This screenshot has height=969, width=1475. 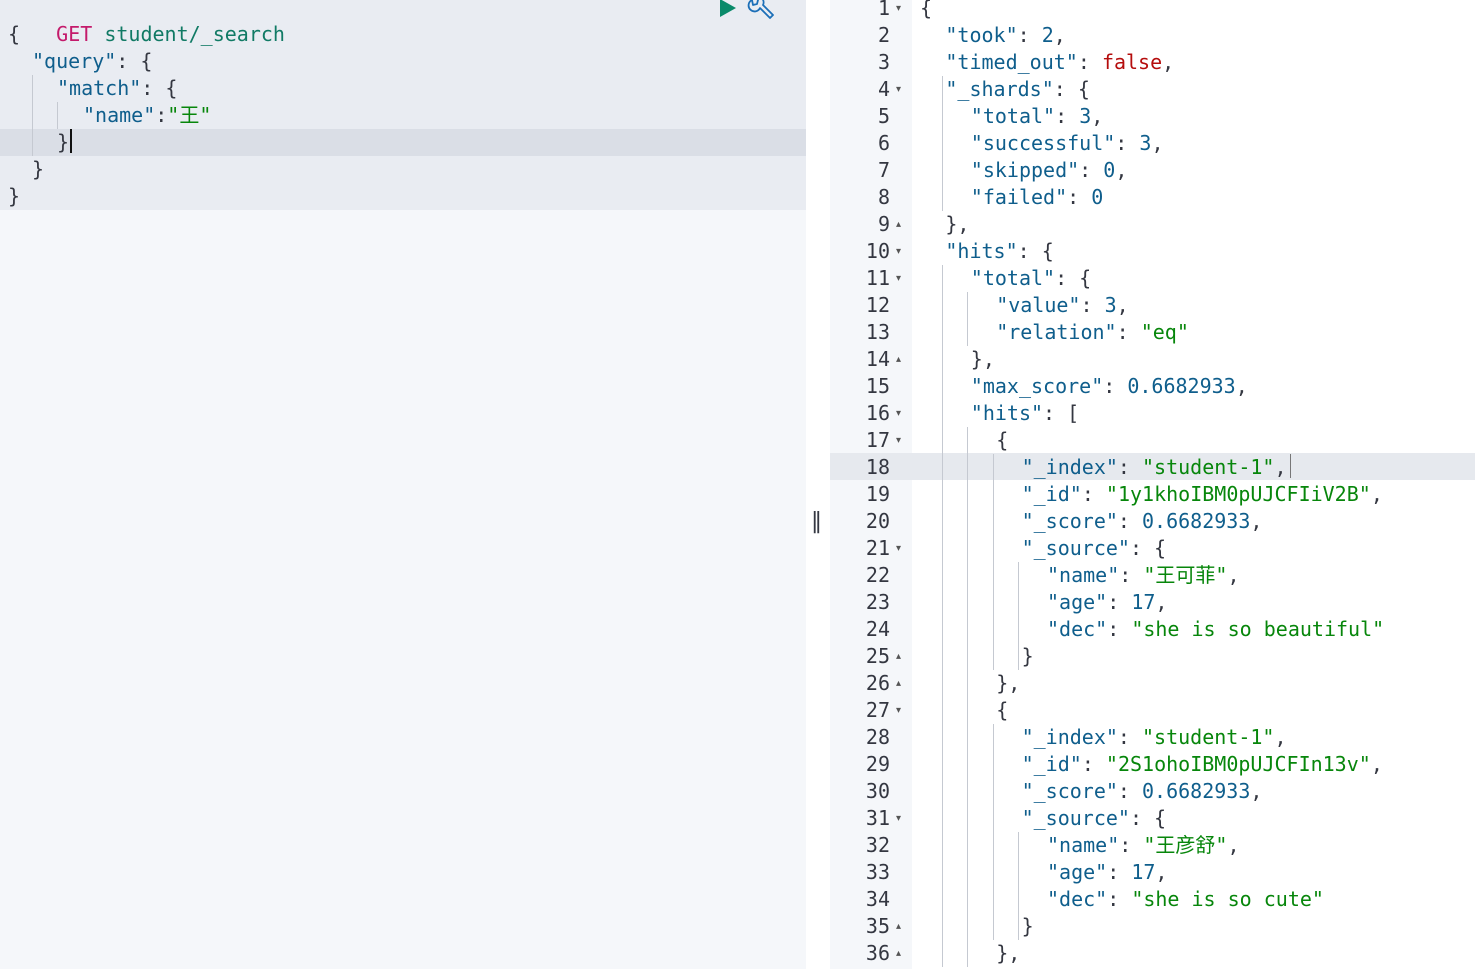 I want to click on response-line: "skipped": 0,, so click(x=1049, y=170).